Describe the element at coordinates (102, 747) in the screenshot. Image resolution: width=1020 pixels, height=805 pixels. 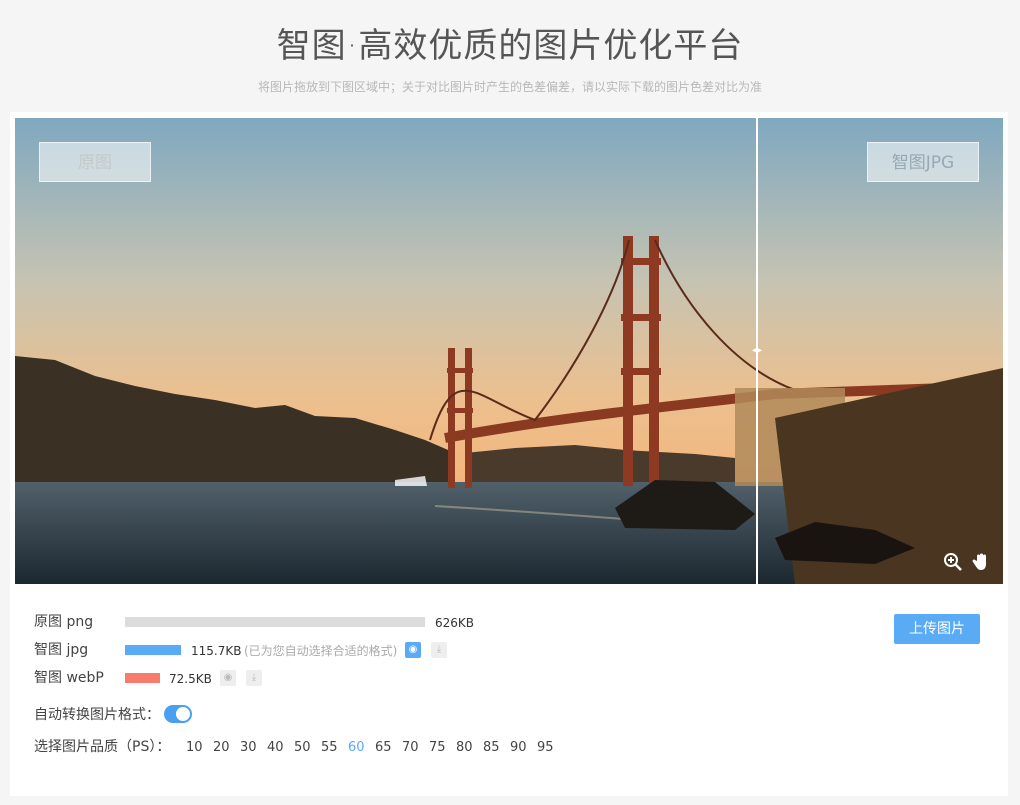
I see `quality-label: 选择图片品质（PS）：` at that location.